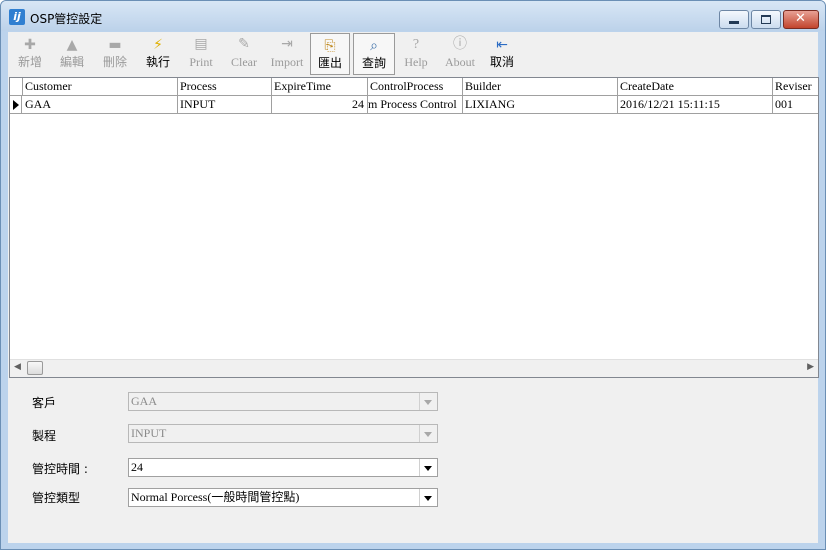 The width and height of the screenshot is (826, 550). I want to click on column-header-expiretime: ExpireTime, so click(320, 86).